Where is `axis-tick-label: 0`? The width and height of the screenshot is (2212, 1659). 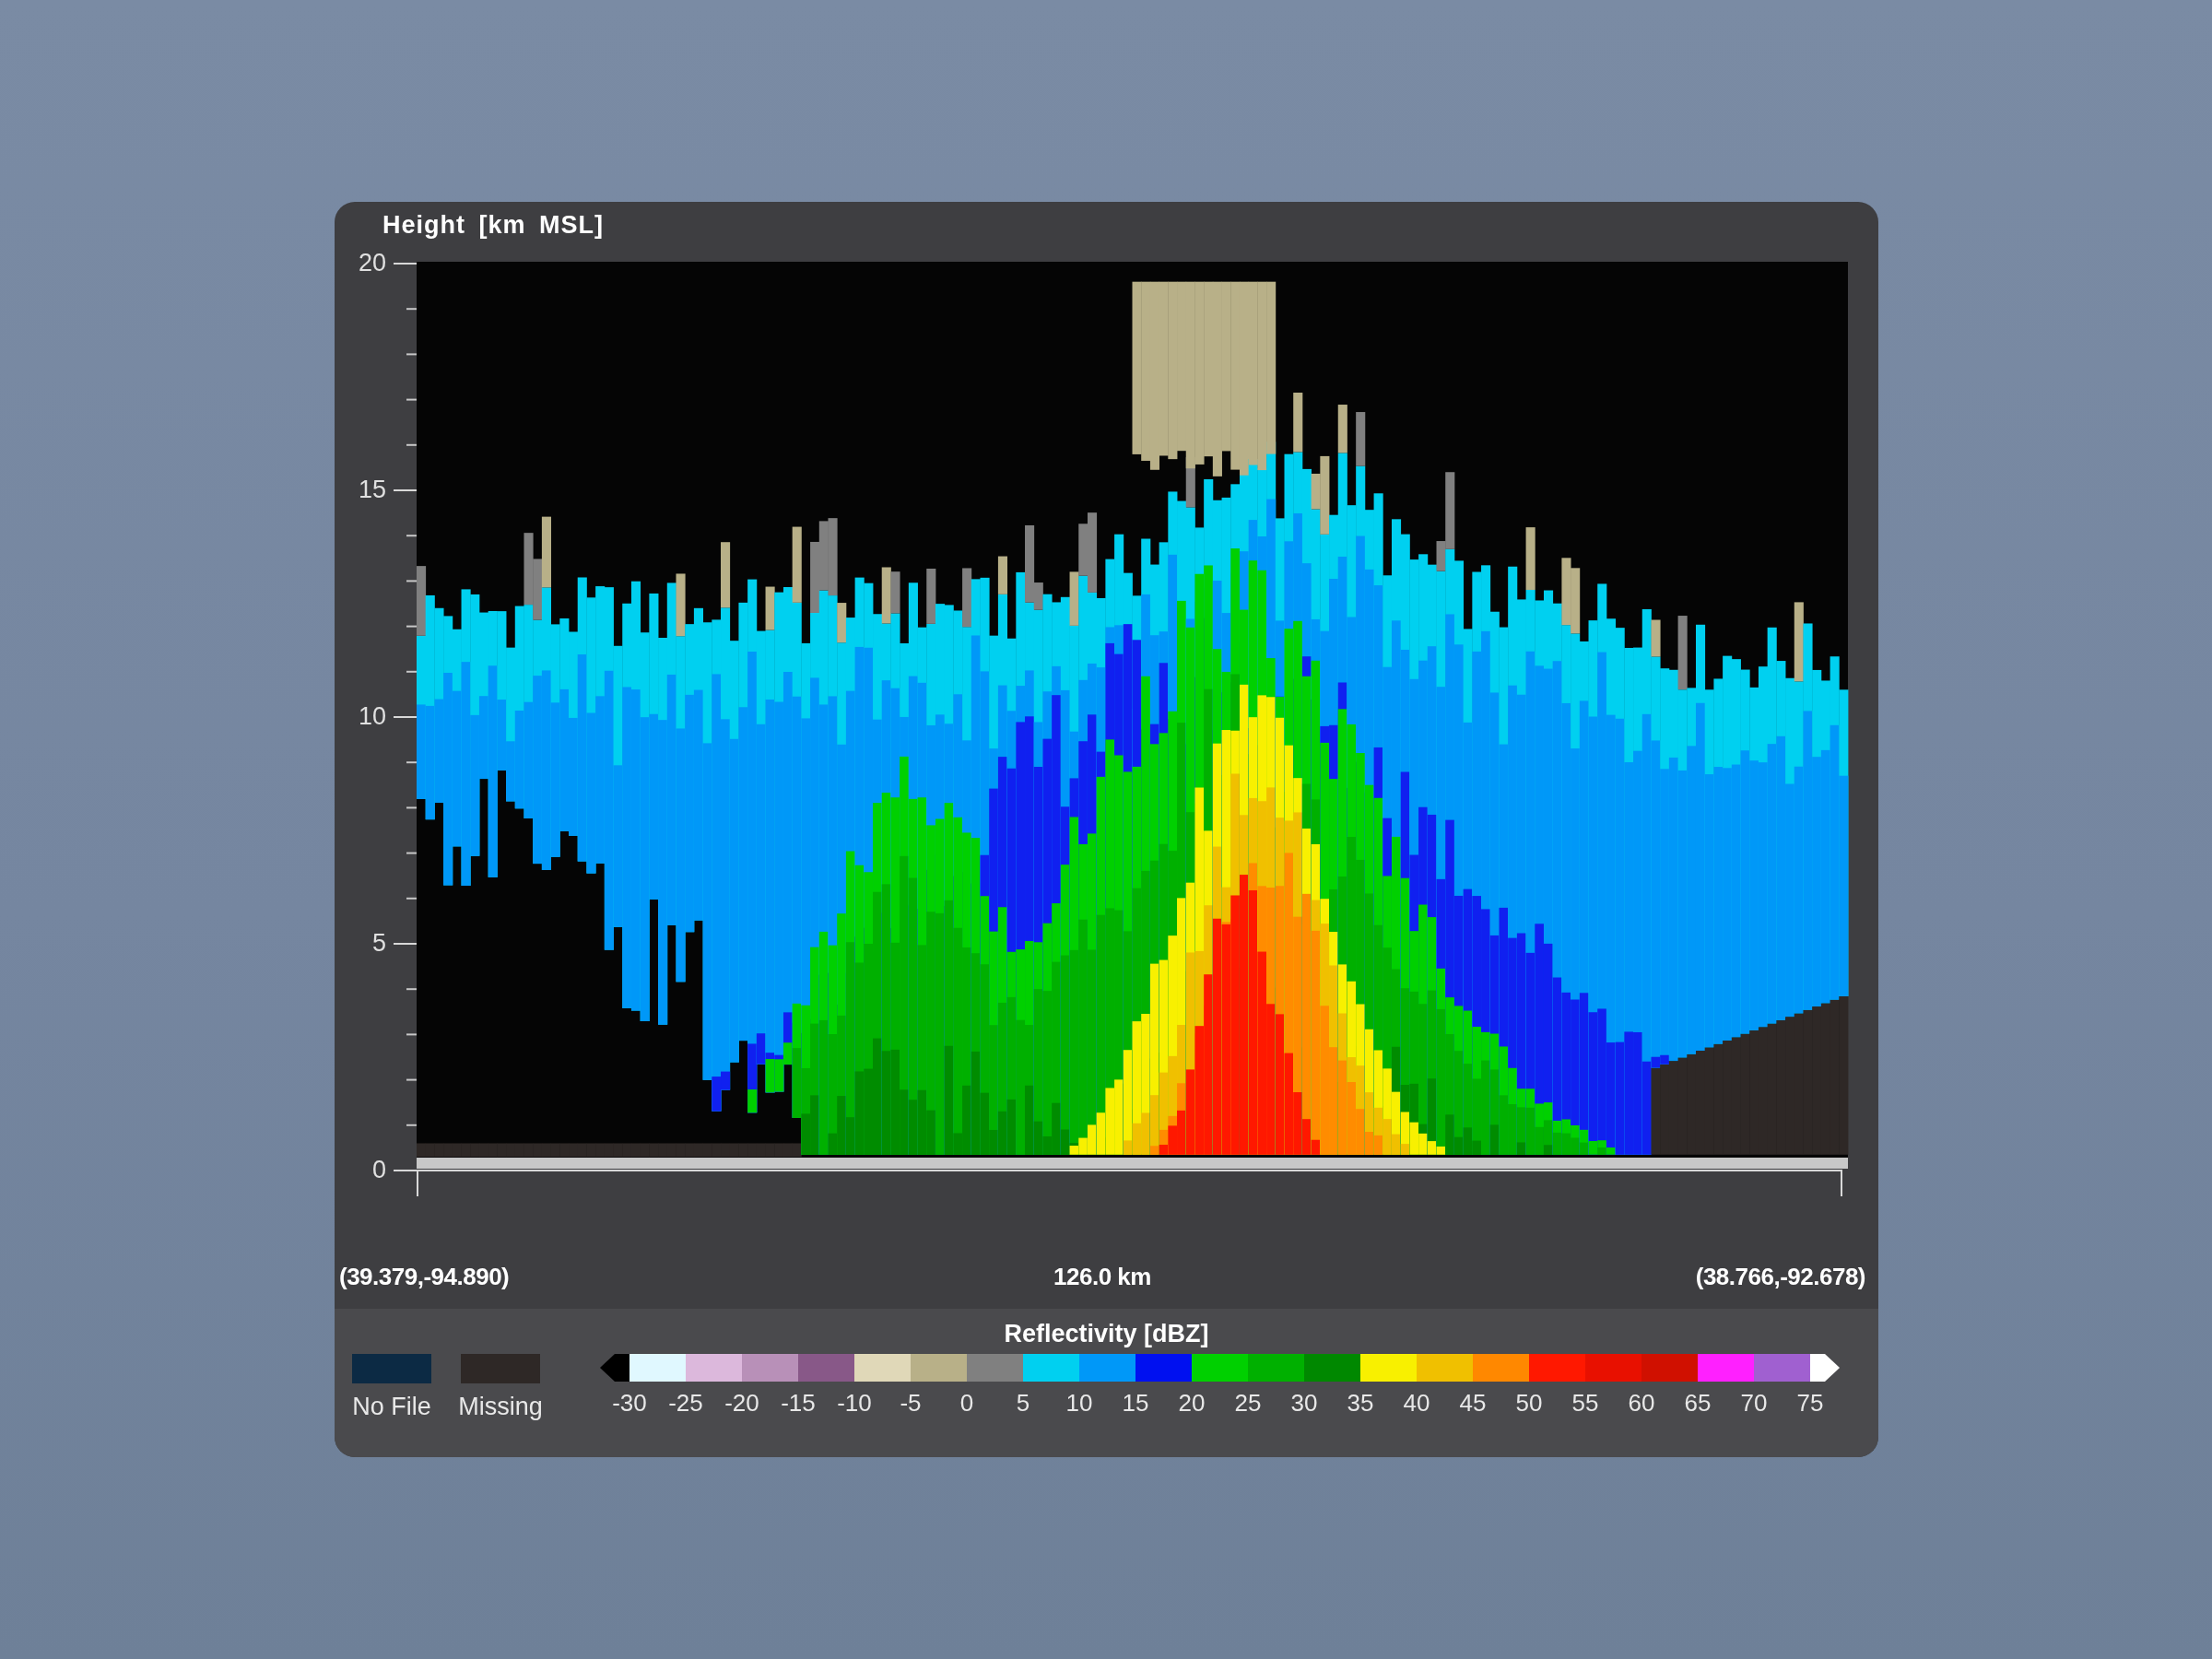 axis-tick-label: 0 is located at coordinates (378, 1169).